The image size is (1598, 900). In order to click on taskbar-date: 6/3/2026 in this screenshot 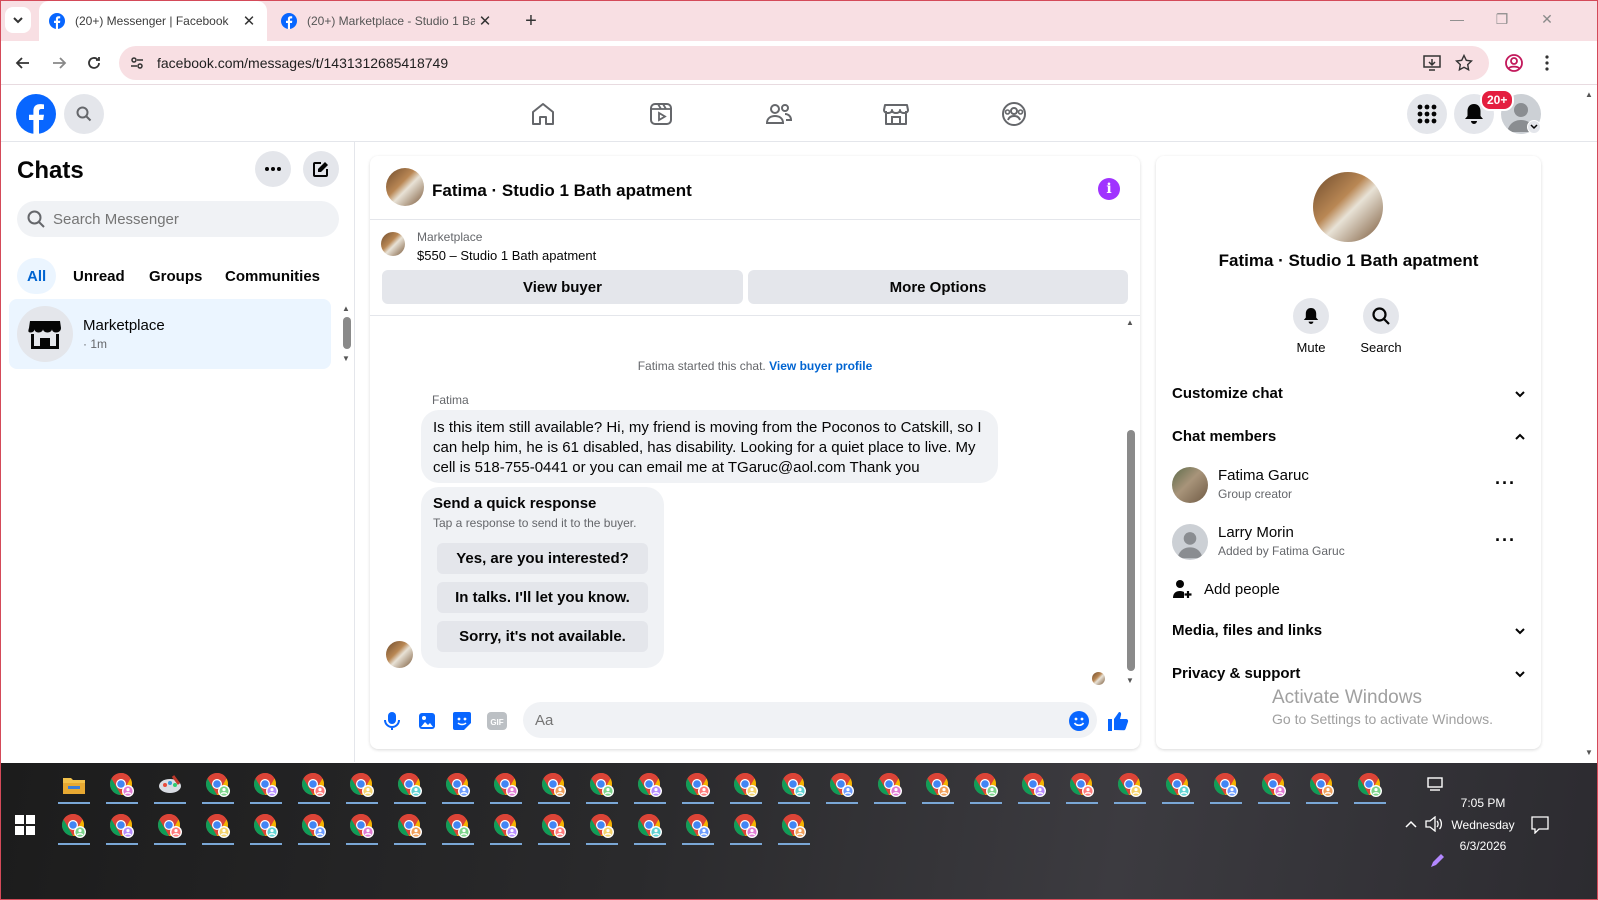, I will do `click(1483, 846)`.